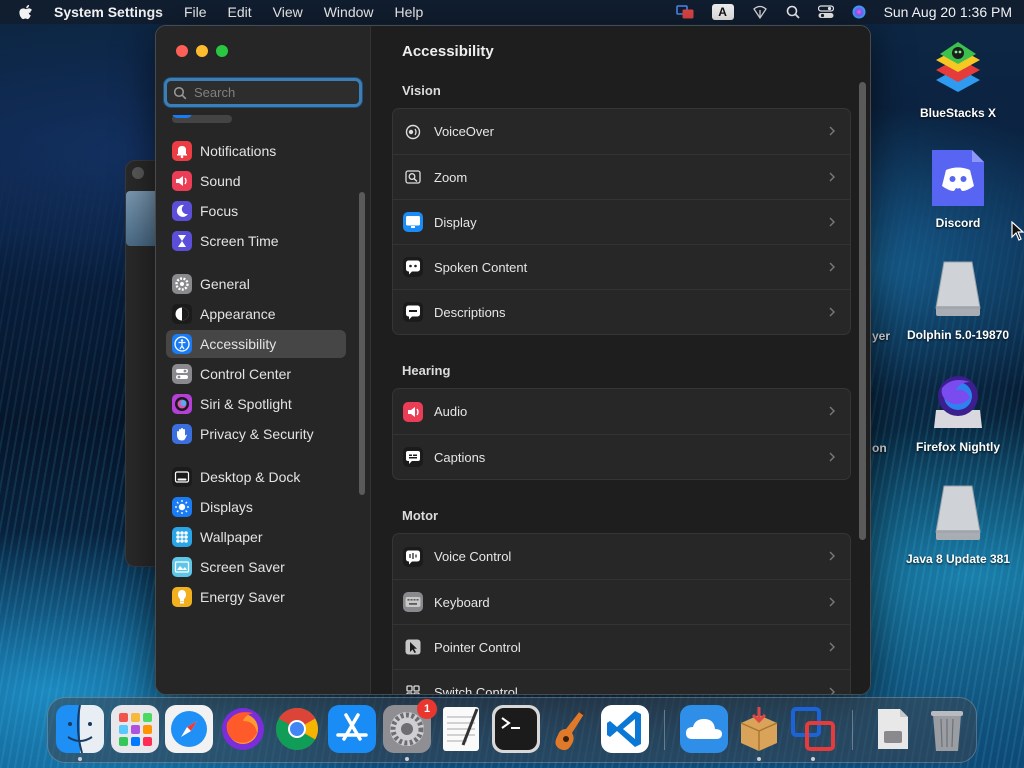  I want to click on settings-group-hearing: Audio Captions, so click(621, 434).